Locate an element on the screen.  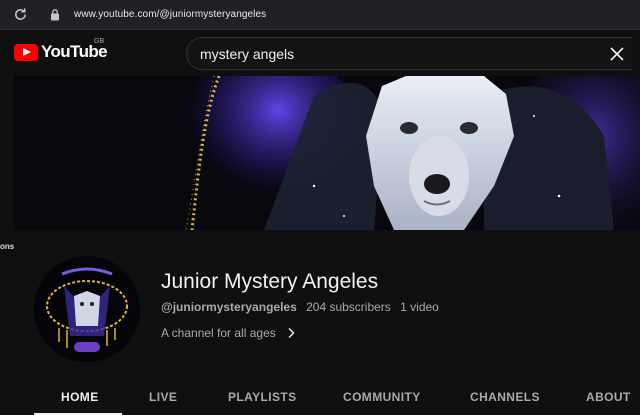
chevron-right-icon is located at coordinates (291, 333).